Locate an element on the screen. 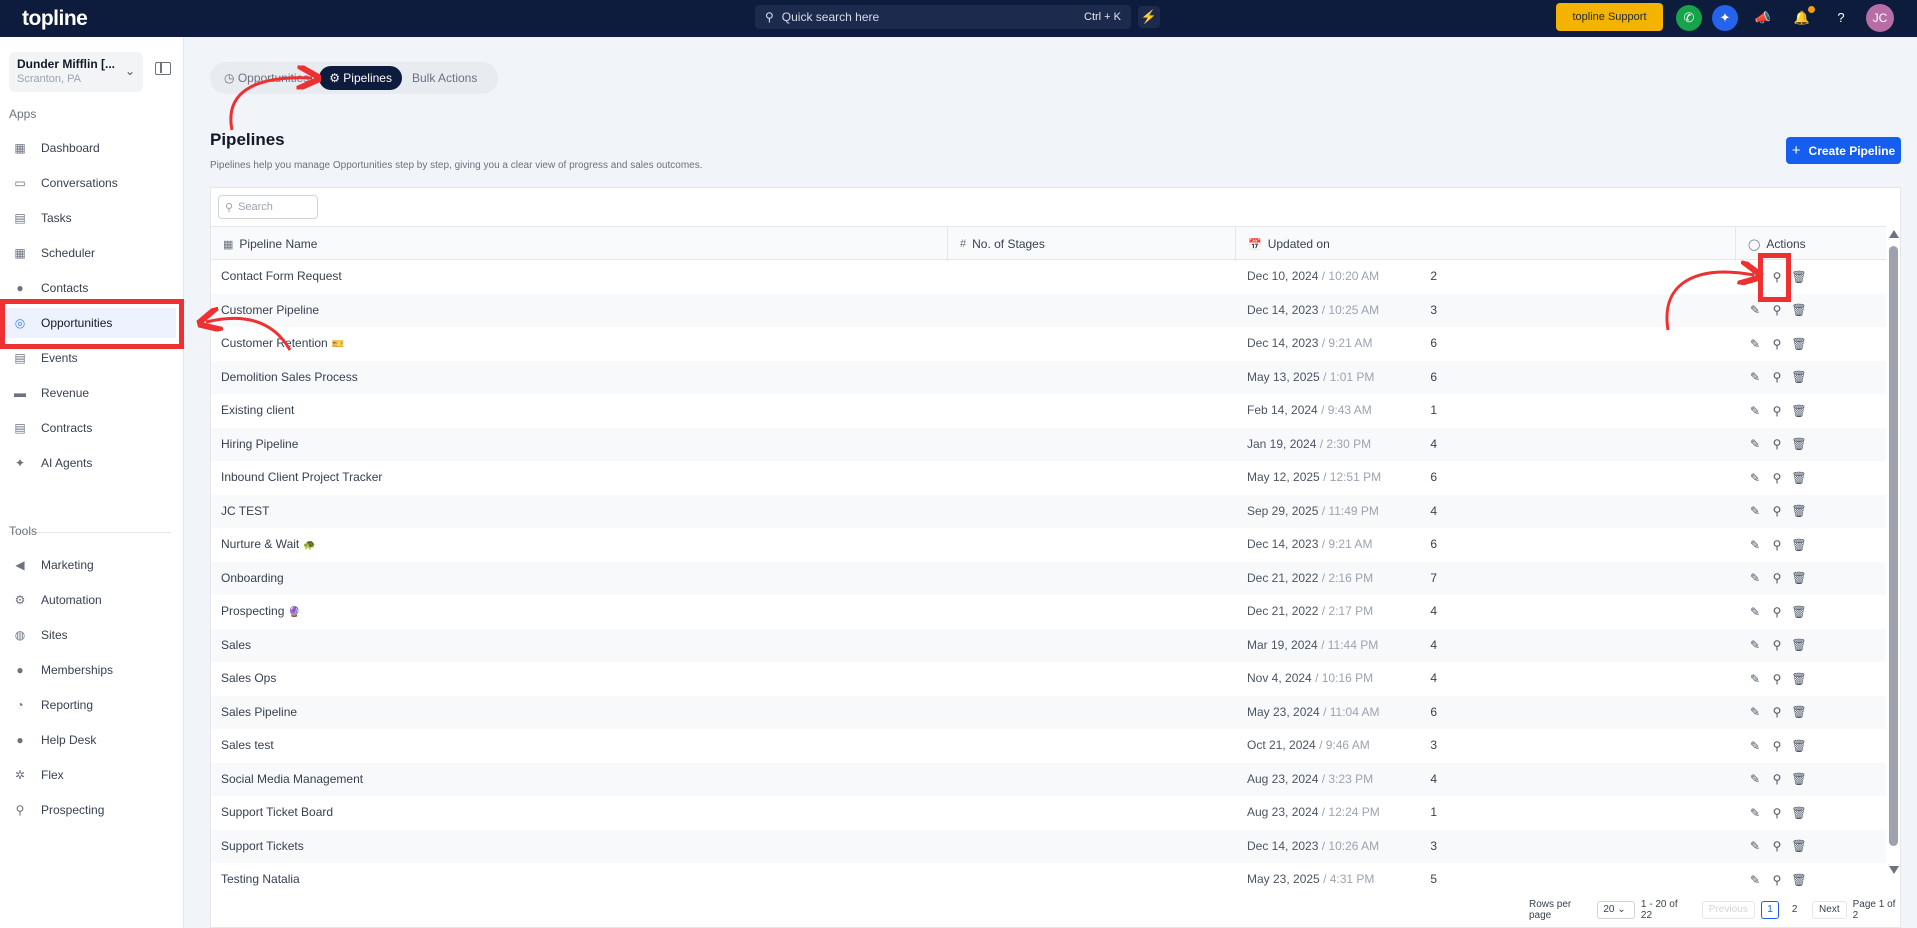 This screenshot has height=928, width=1917. tab-opportunities: ◷ Opportunities is located at coordinates (266, 78).